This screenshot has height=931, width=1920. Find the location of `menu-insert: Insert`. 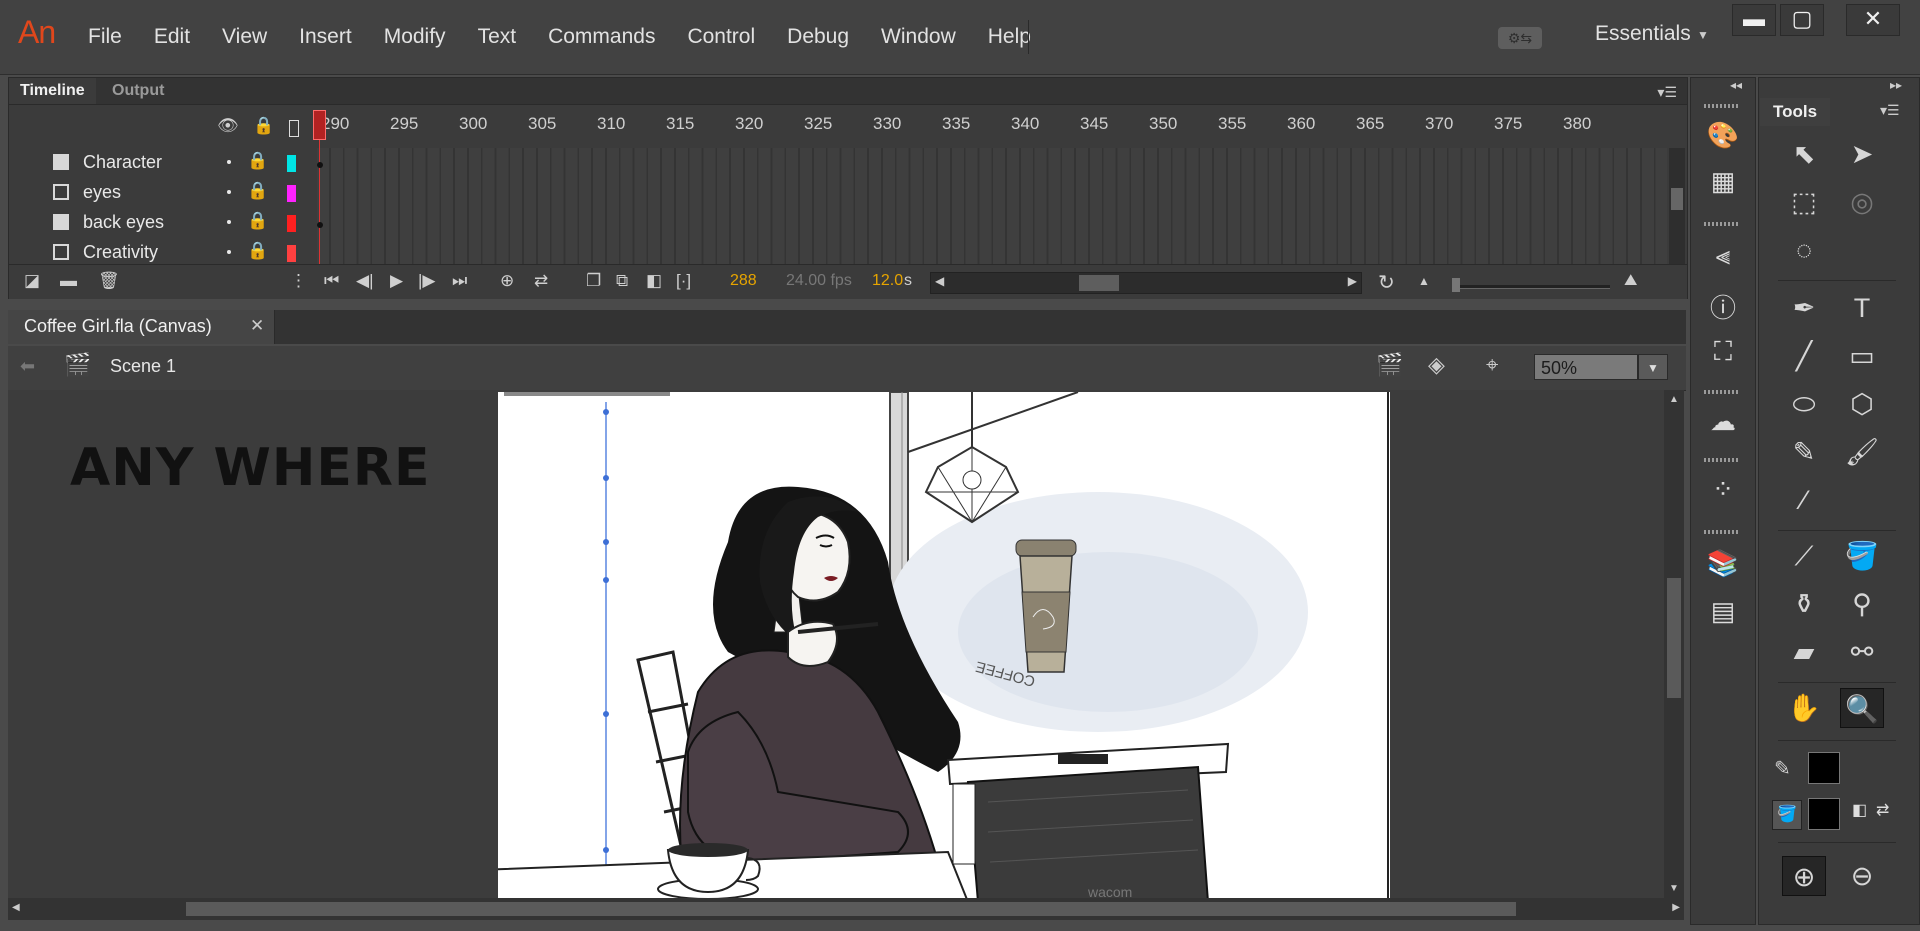

menu-insert: Insert is located at coordinates (325, 37).